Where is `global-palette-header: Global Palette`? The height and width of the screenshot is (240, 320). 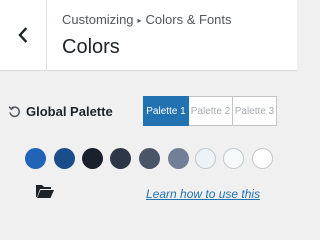 global-palette-header: Global Palette is located at coordinates (60, 111).